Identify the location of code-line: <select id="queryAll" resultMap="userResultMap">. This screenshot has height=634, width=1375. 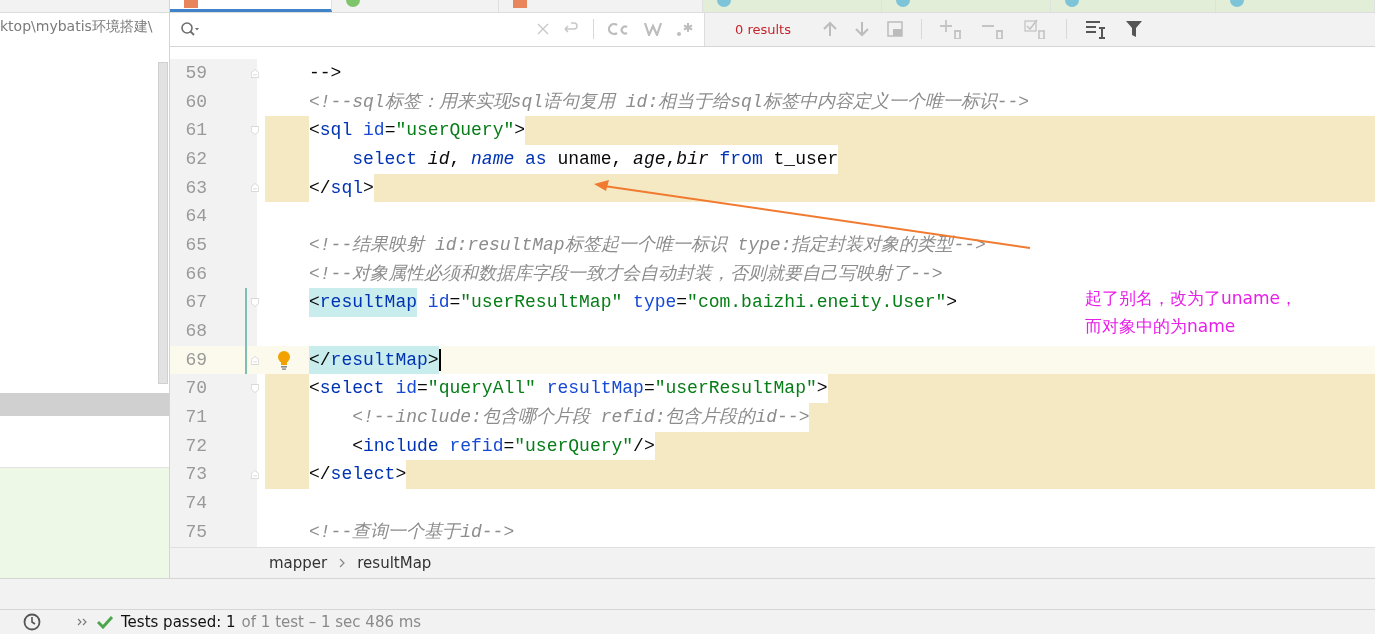
(568, 389).